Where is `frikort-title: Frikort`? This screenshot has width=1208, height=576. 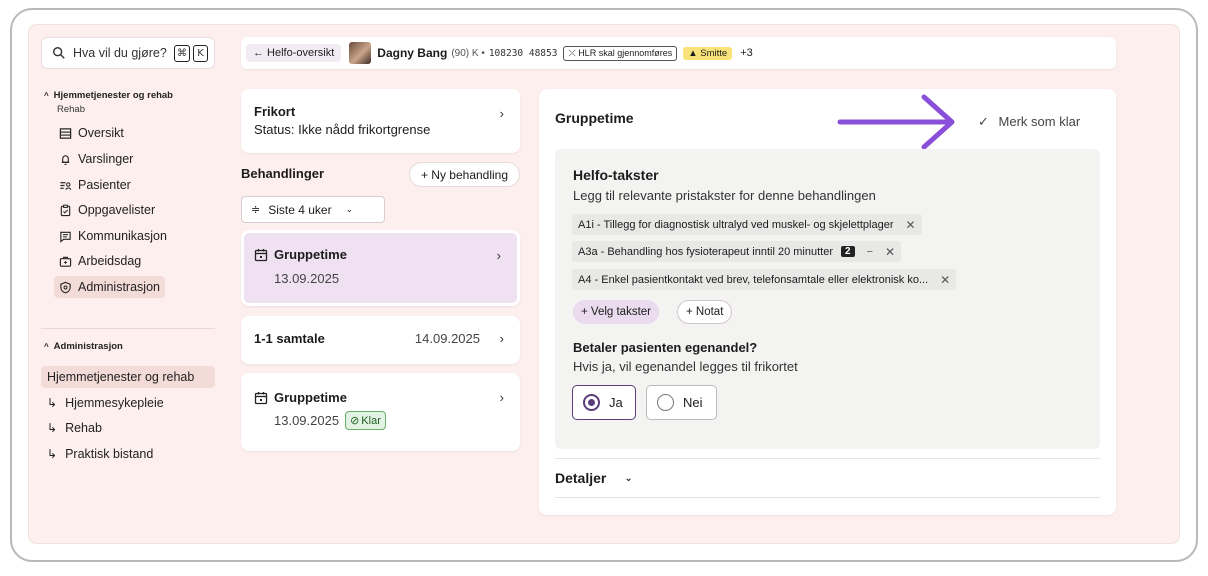 frikort-title: Frikort is located at coordinates (275, 111).